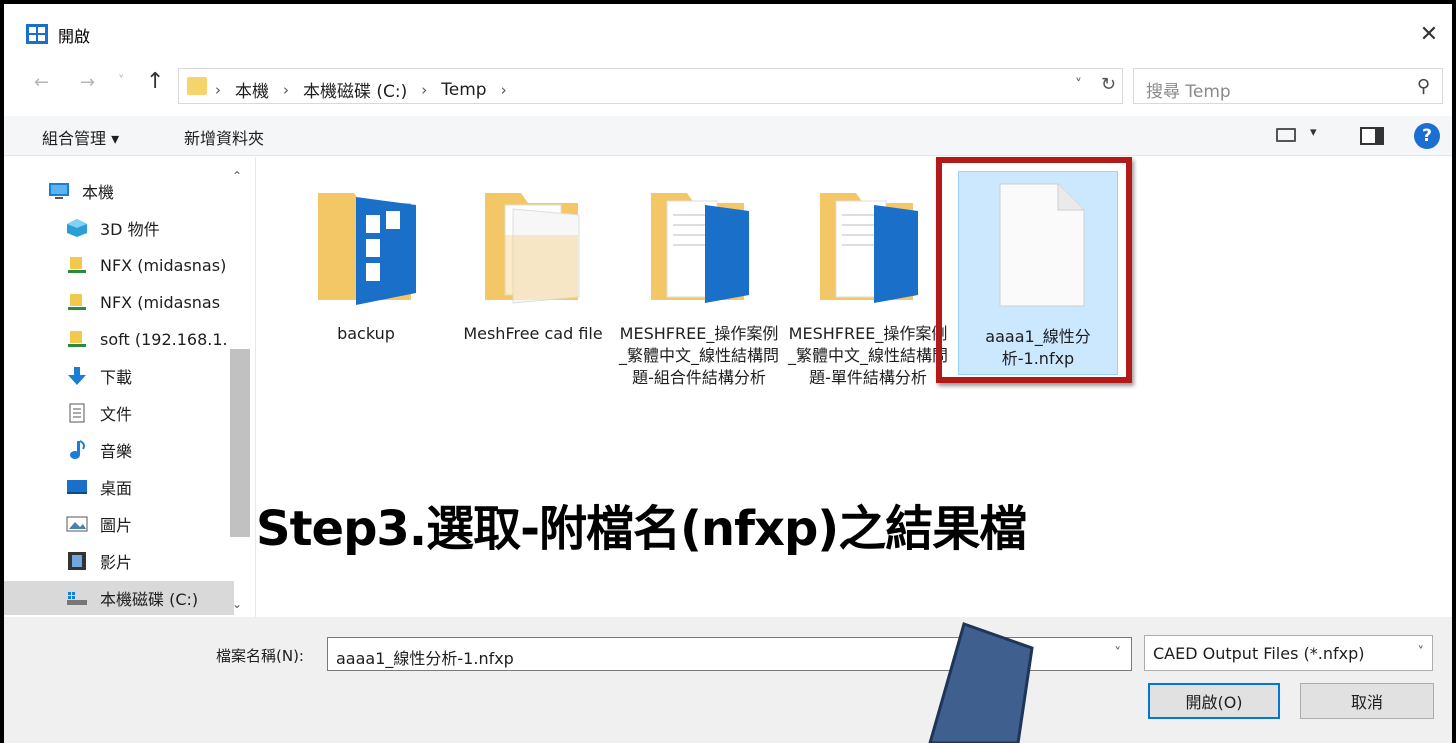  I want to click on recent-locations-icon: ˅, so click(121, 81).